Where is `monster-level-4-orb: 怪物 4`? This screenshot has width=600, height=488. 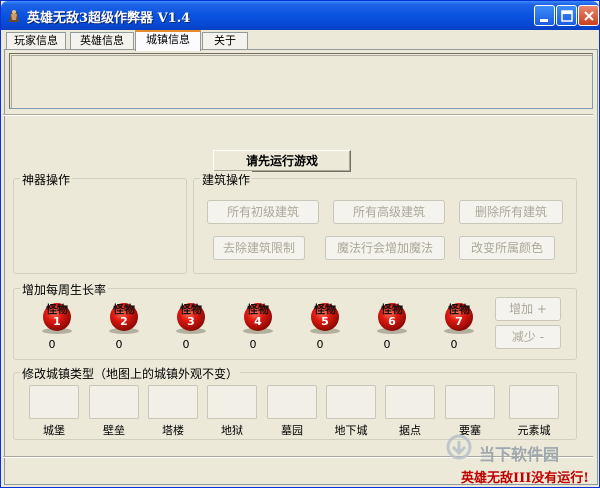
monster-level-4-orb: 怪物 4 is located at coordinates (258, 318).